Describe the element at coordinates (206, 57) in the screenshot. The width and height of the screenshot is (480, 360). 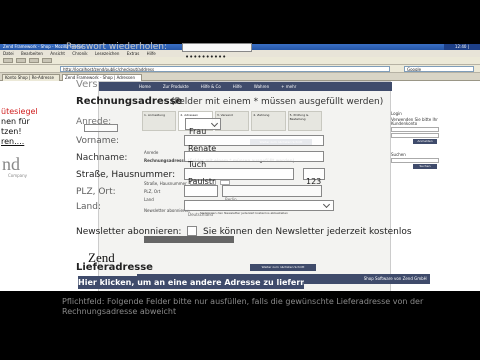
I see `password-repeat-value: ••••••••••` at that location.